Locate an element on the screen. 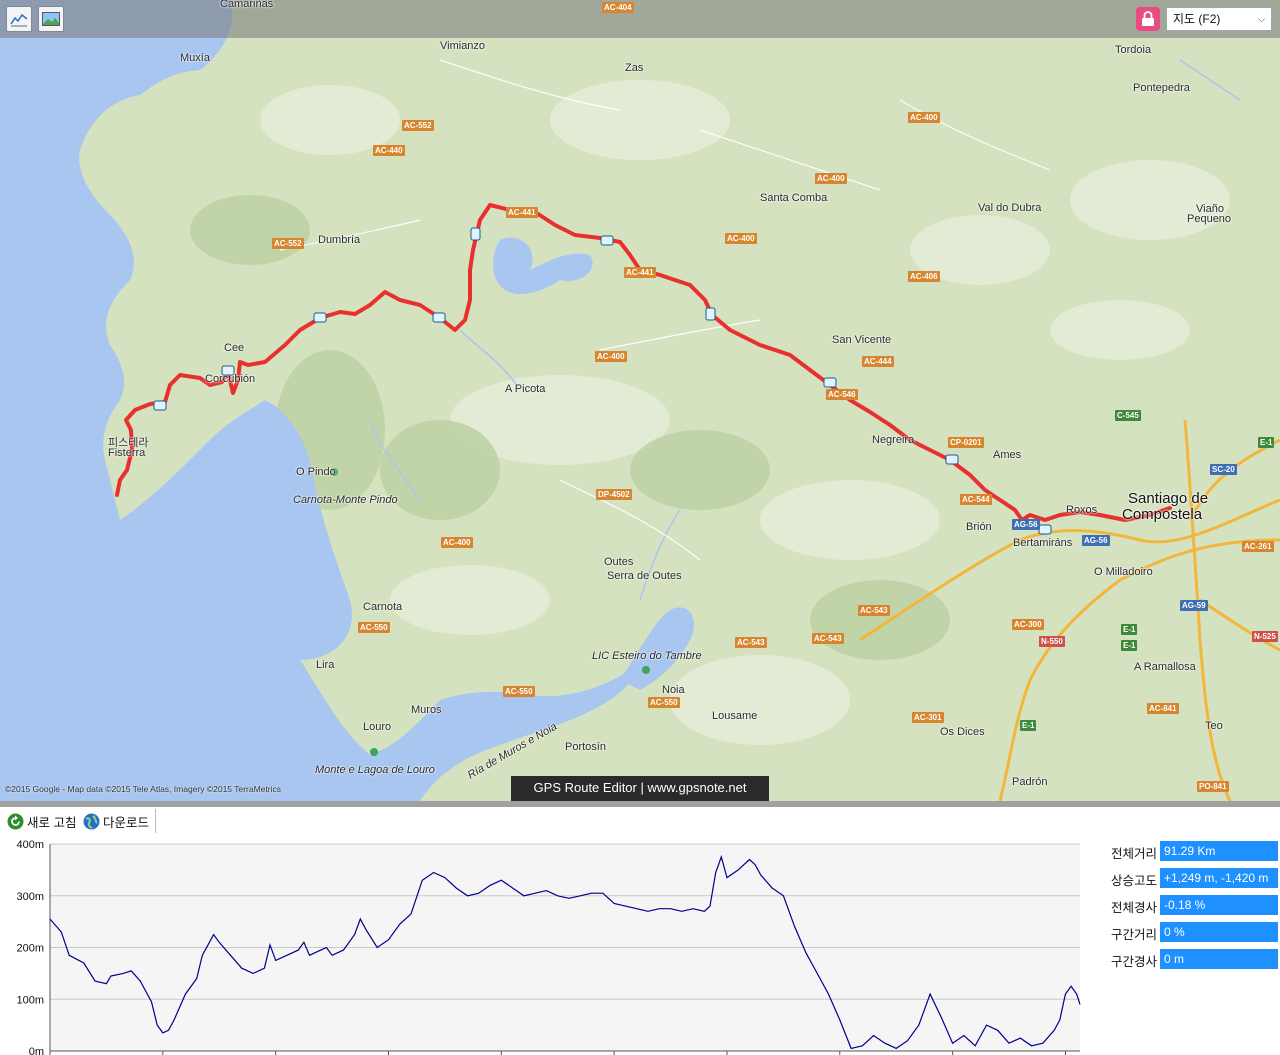 The image size is (1280, 1055). road-label: N-525 is located at coordinates (1265, 636).